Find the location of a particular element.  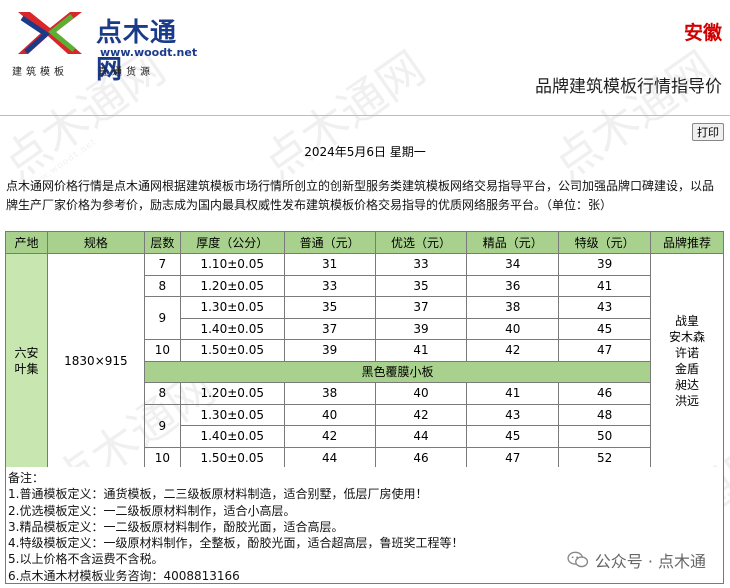

origin-text: 六安叶集 is located at coordinates (26, 361).